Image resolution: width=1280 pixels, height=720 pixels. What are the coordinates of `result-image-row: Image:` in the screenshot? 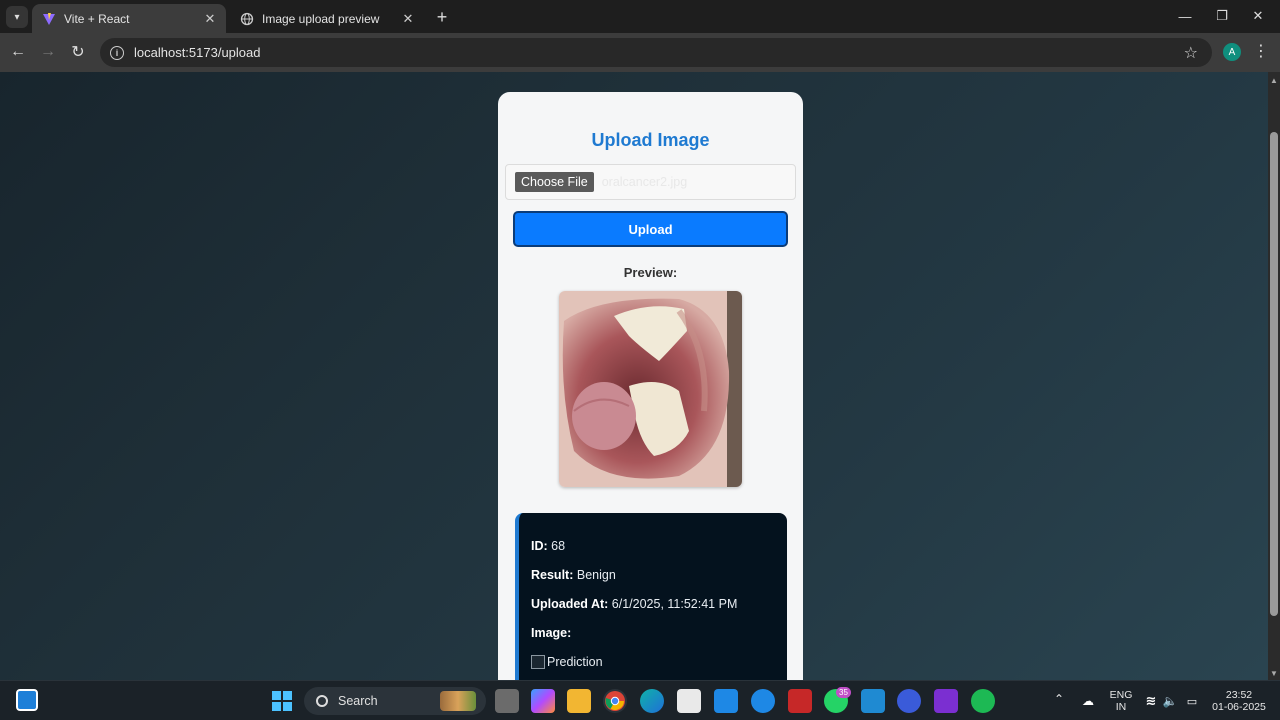 It's located at (551, 633).